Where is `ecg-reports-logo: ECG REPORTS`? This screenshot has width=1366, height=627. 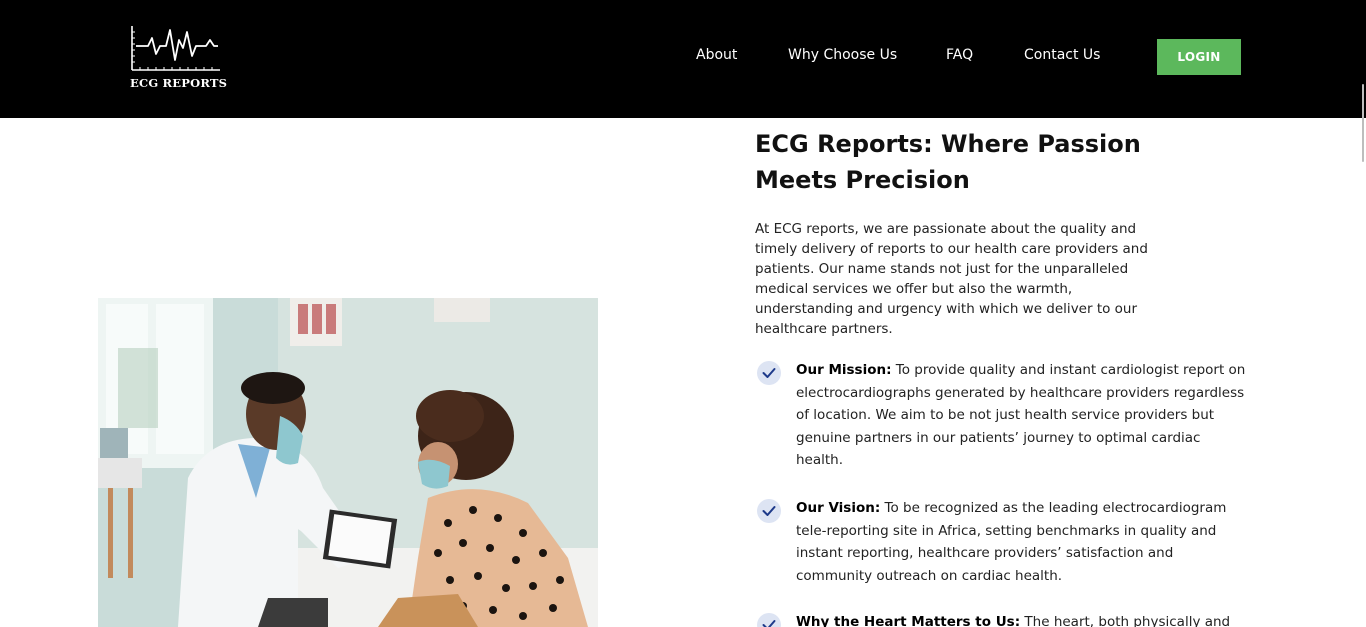
ecg-reports-logo: ECG REPORTS is located at coordinates (178, 59).